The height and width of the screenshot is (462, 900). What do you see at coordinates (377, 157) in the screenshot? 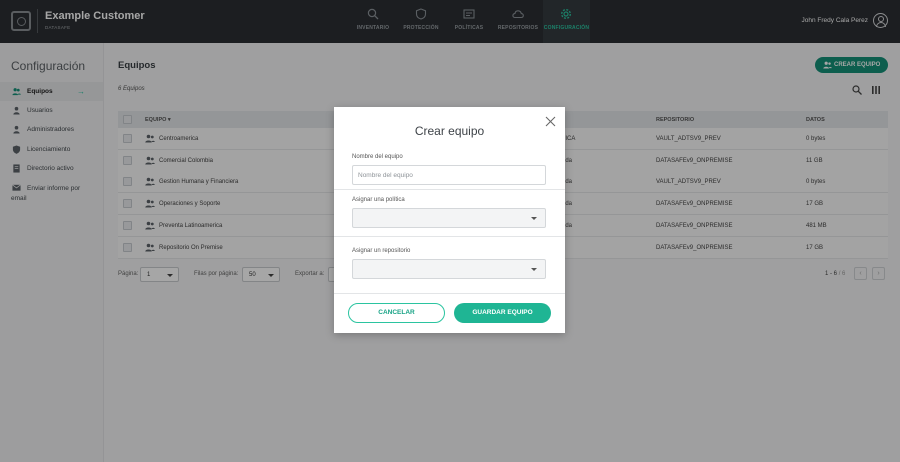
I see `team-name-label: Nombre del equipo` at bounding box center [377, 157].